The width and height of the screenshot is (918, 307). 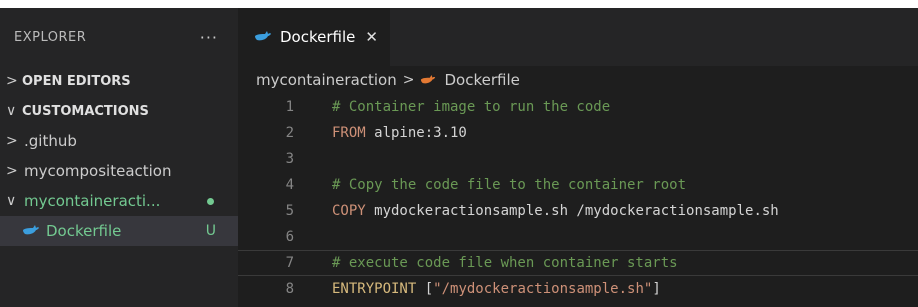 What do you see at coordinates (289, 159) in the screenshot?
I see `line-number: 3` at bounding box center [289, 159].